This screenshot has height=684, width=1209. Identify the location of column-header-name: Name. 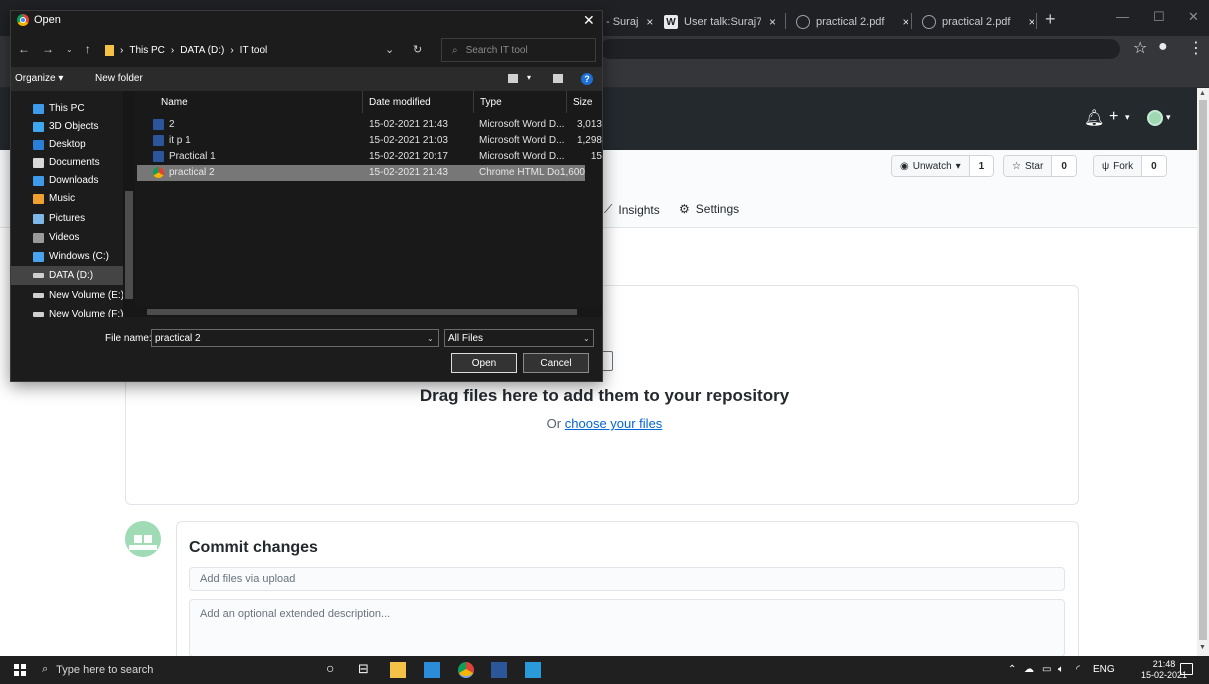
(259, 102).